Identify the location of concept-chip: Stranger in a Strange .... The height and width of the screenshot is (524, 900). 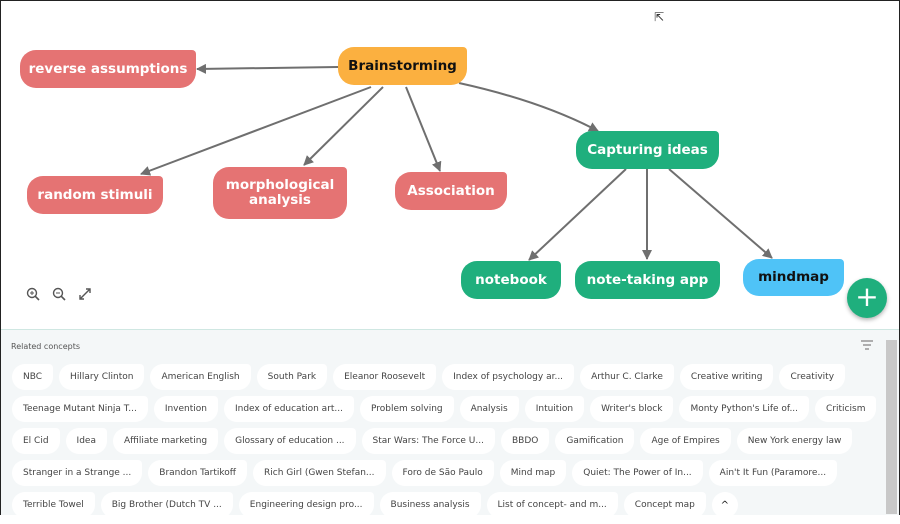
(77, 473).